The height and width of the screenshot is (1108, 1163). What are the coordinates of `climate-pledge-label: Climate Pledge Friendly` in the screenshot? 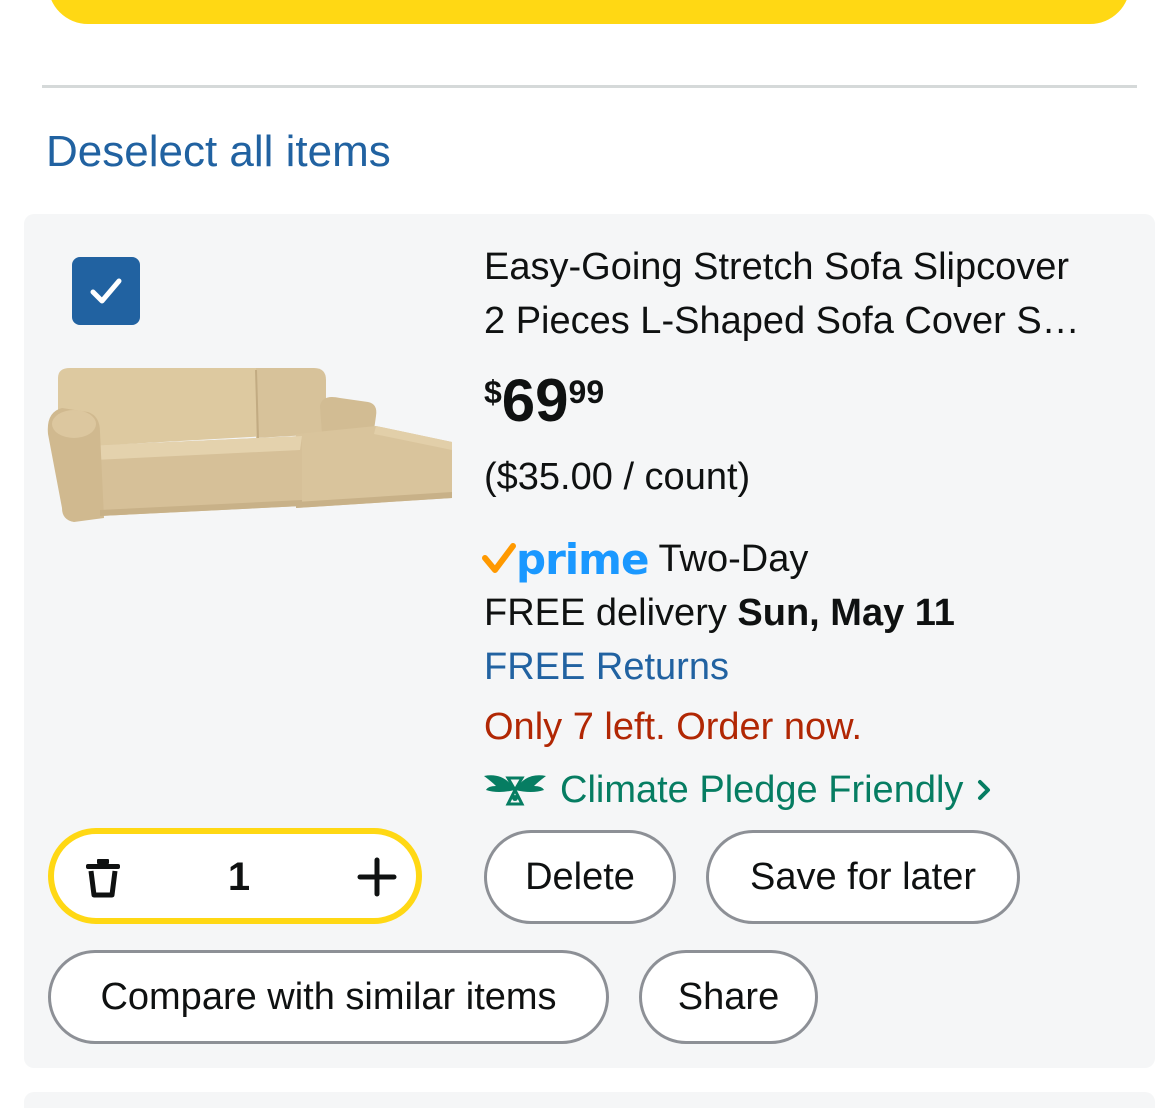 It's located at (762, 789).